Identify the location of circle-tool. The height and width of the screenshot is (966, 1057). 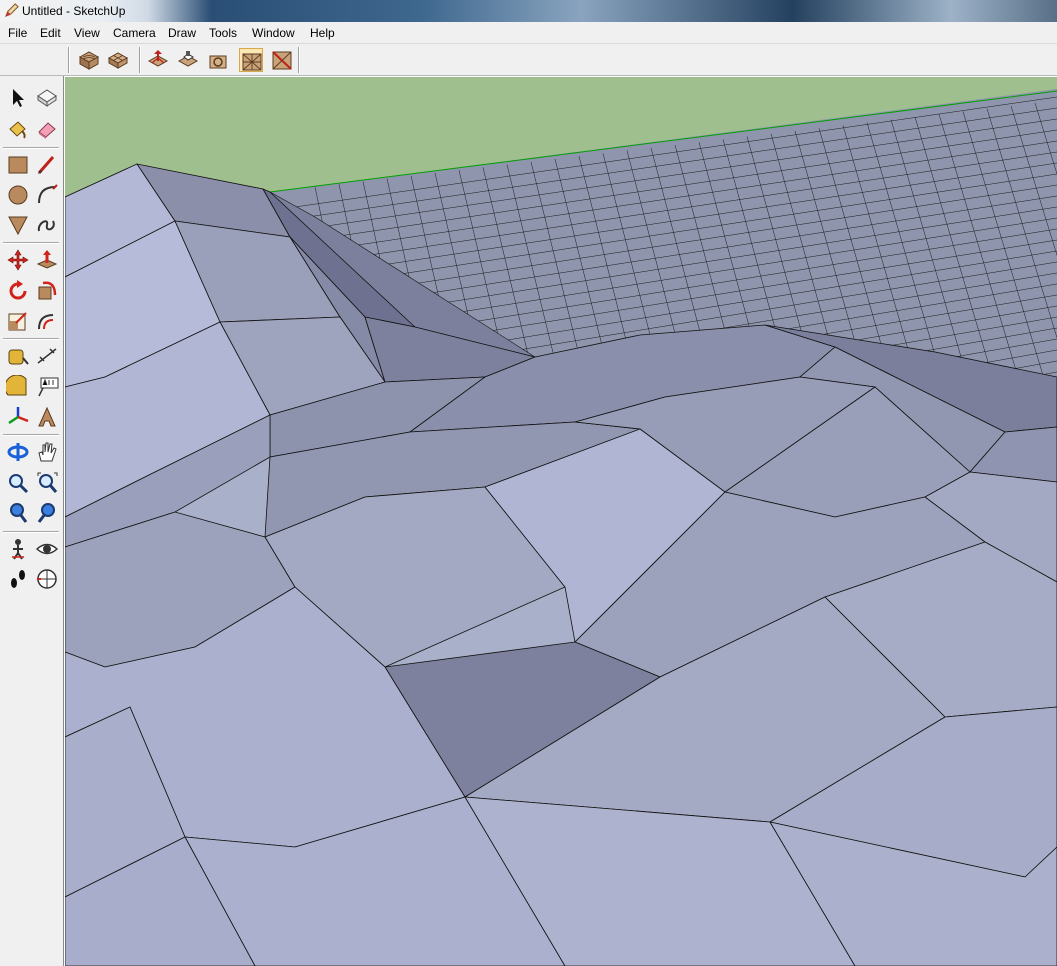
(18, 195).